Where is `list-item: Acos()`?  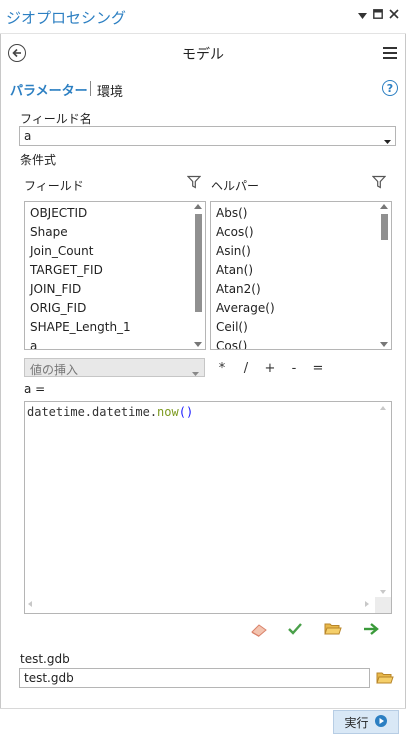 list-item: Acos() is located at coordinates (235, 232).